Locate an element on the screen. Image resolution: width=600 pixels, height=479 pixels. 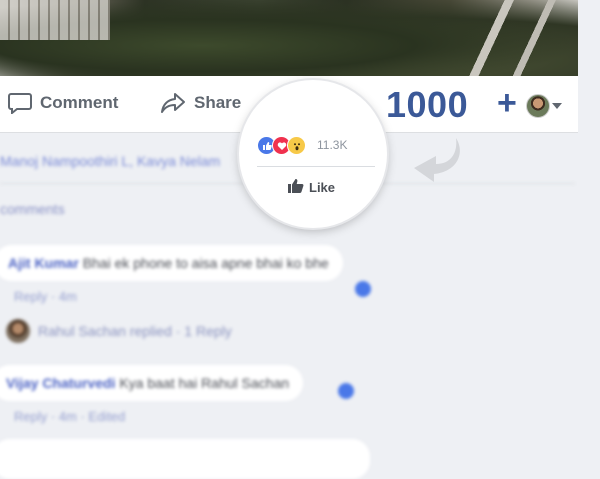
chevron-down-icon is located at coordinates (557, 106).